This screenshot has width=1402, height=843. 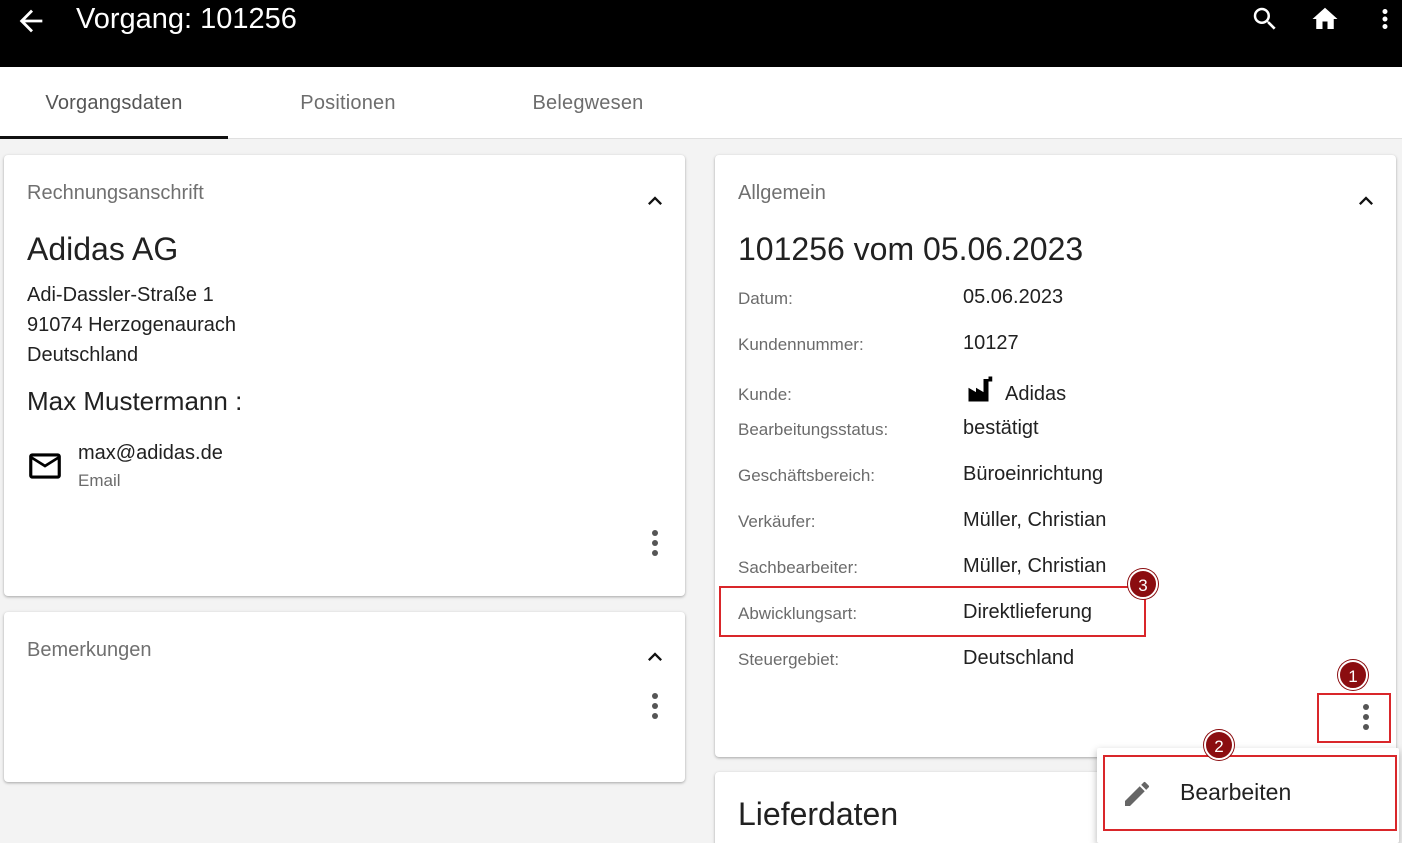 What do you see at coordinates (135, 401) in the screenshot?
I see `contact-name: Max Mustermann :` at bounding box center [135, 401].